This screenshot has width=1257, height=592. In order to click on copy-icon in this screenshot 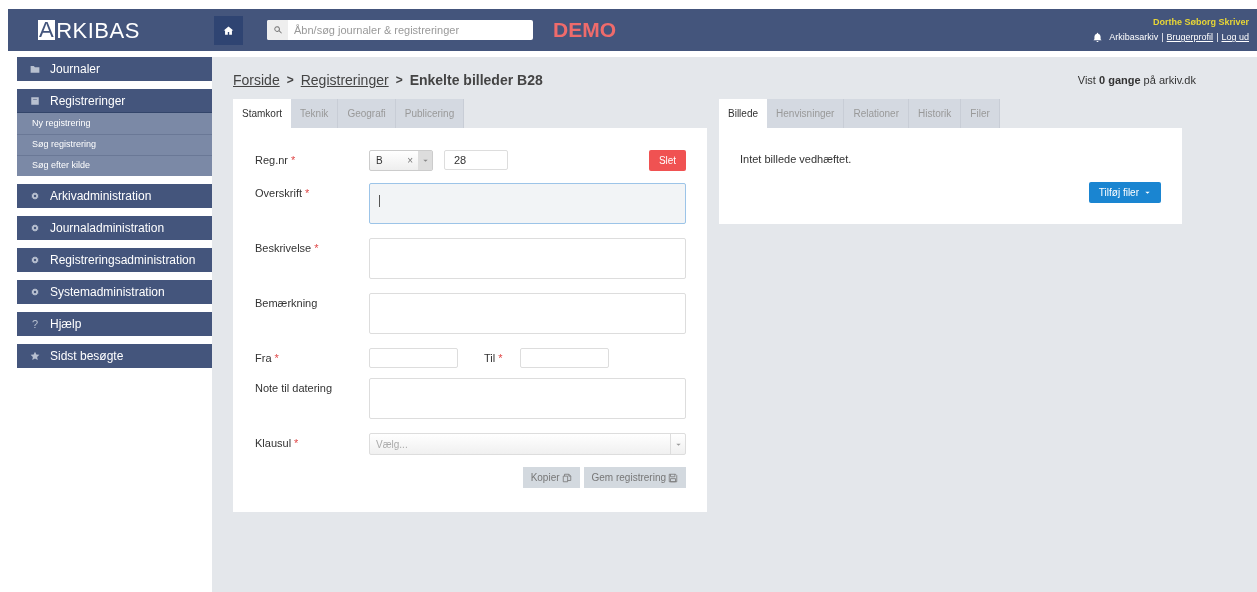, I will do `click(566, 477)`.